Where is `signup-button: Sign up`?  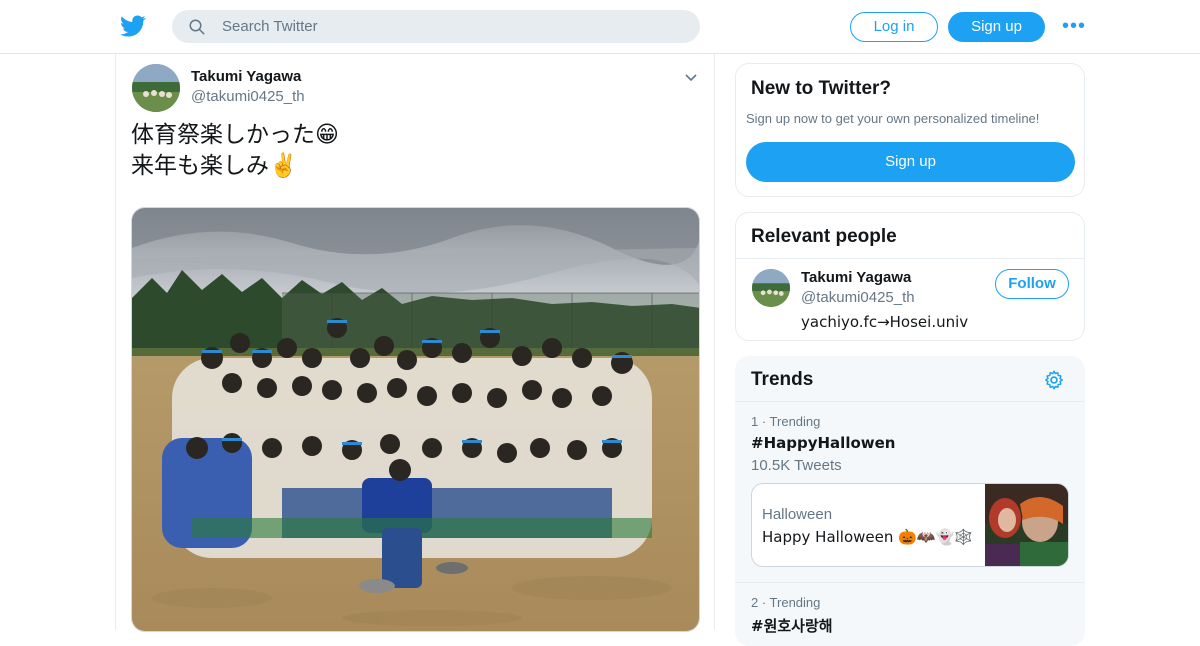 signup-button: Sign up is located at coordinates (996, 27).